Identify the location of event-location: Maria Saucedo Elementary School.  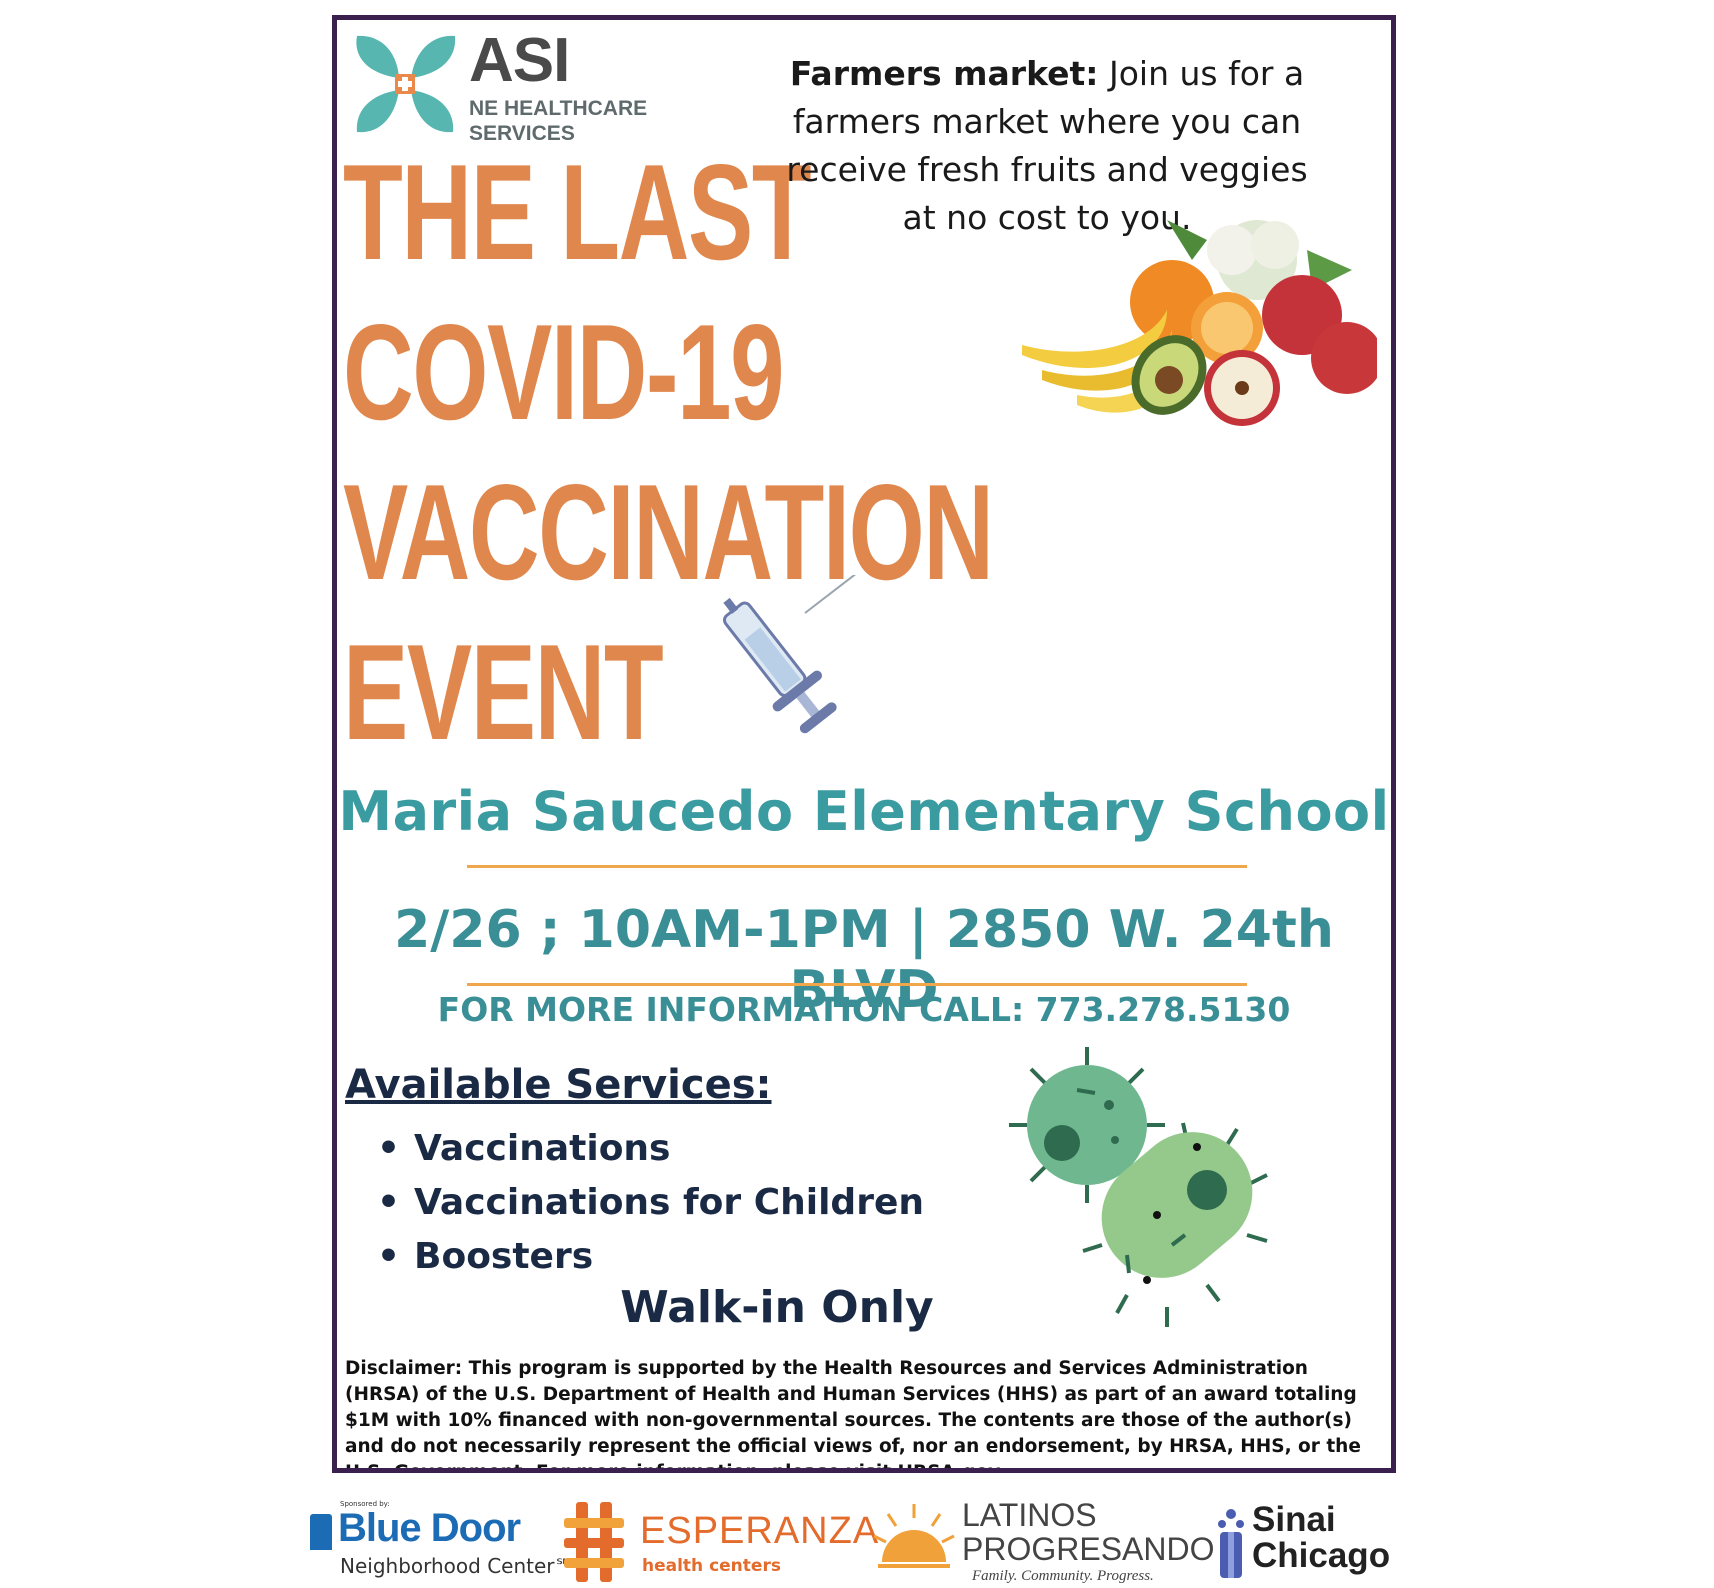
(864, 811).